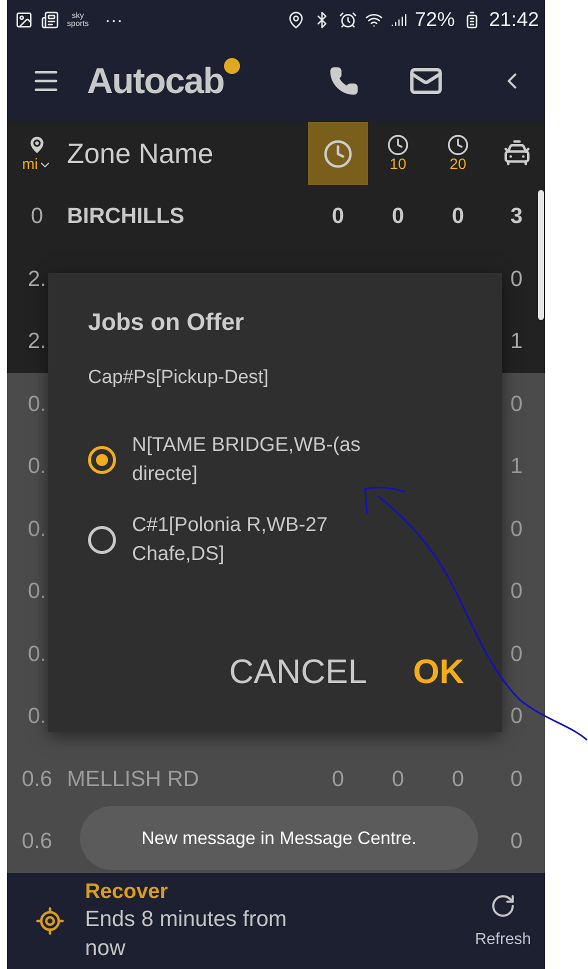  I want to click on status-title: Recover, so click(127, 892).